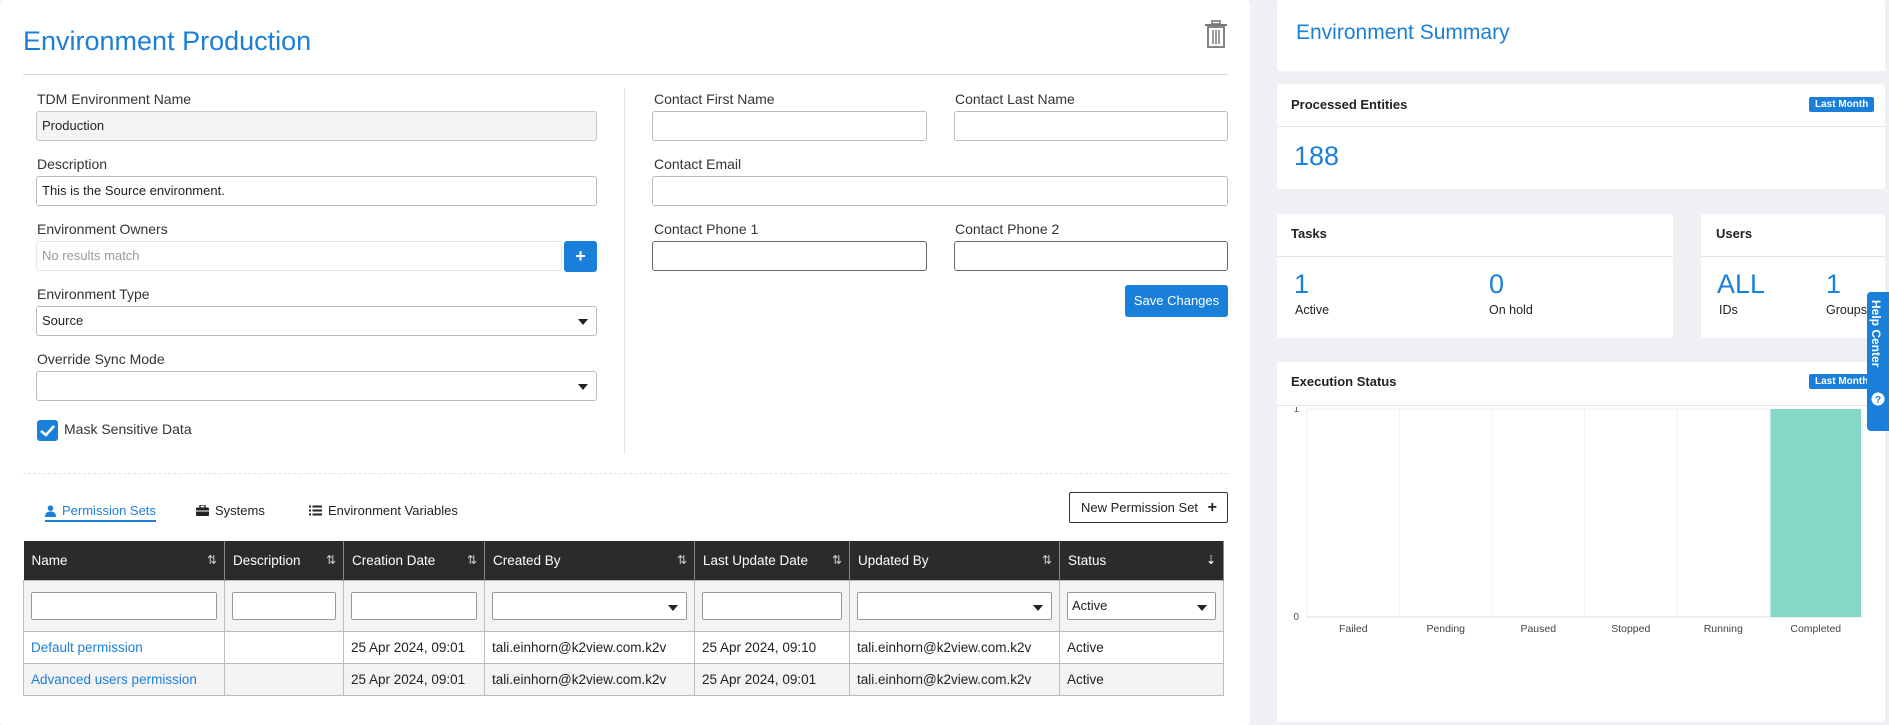  What do you see at coordinates (299, 256) in the screenshot?
I see `owners-select: No results match` at bounding box center [299, 256].